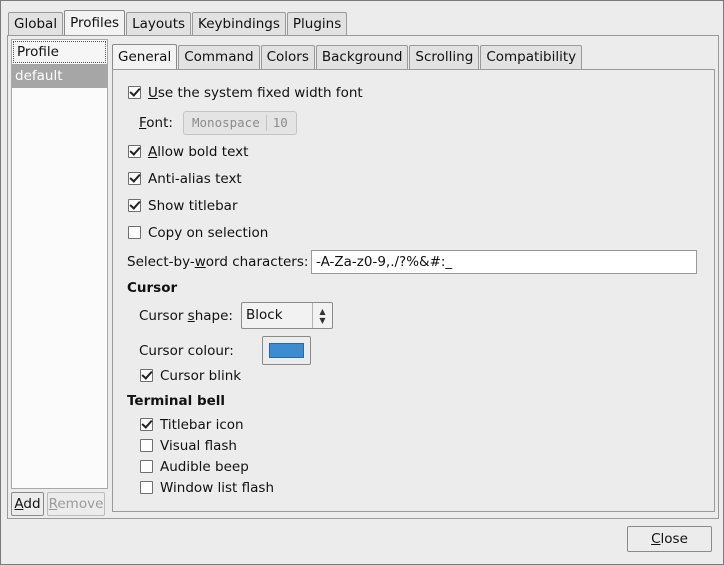 The image size is (724, 565). I want to click on cursor-shape-value: Block, so click(264, 315).